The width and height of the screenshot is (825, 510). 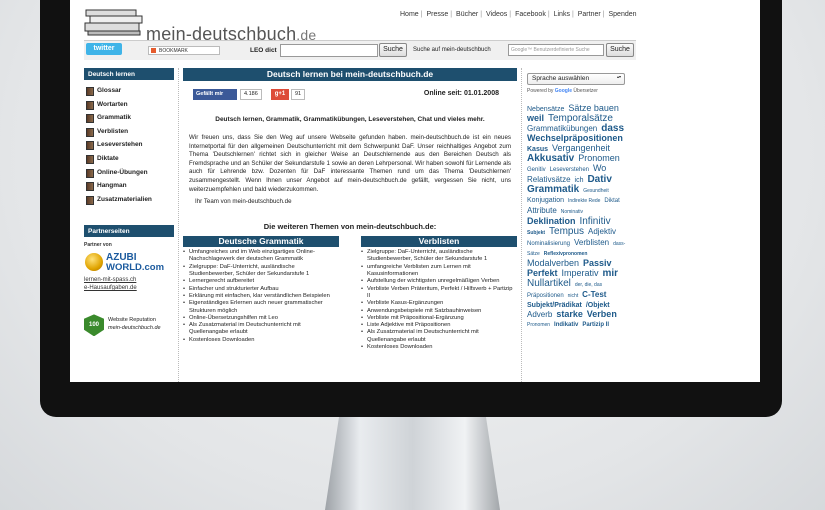 I want to click on sidebar-item-verblisten: Verblisten, so click(x=129, y=134).